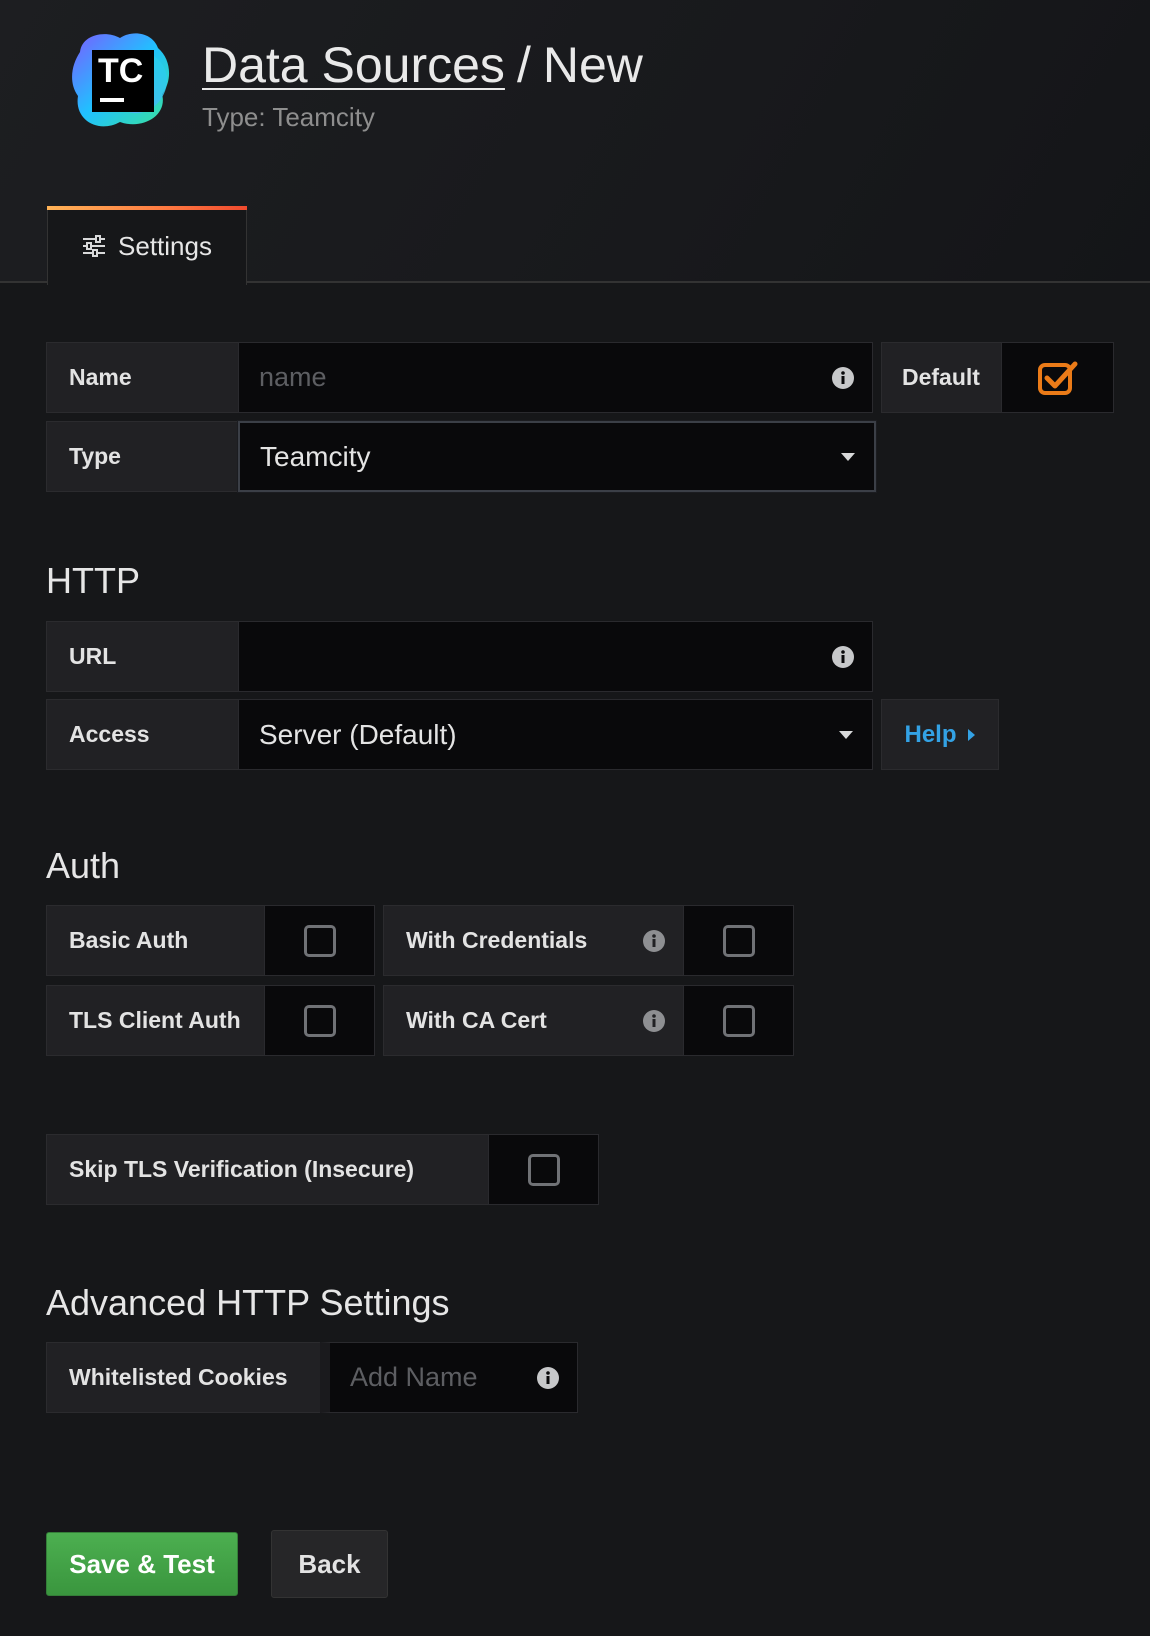 The image size is (1150, 1636). Describe the element at coordinates (971, 734) in the screenshot. I see `chevron-right-icon` at that location.